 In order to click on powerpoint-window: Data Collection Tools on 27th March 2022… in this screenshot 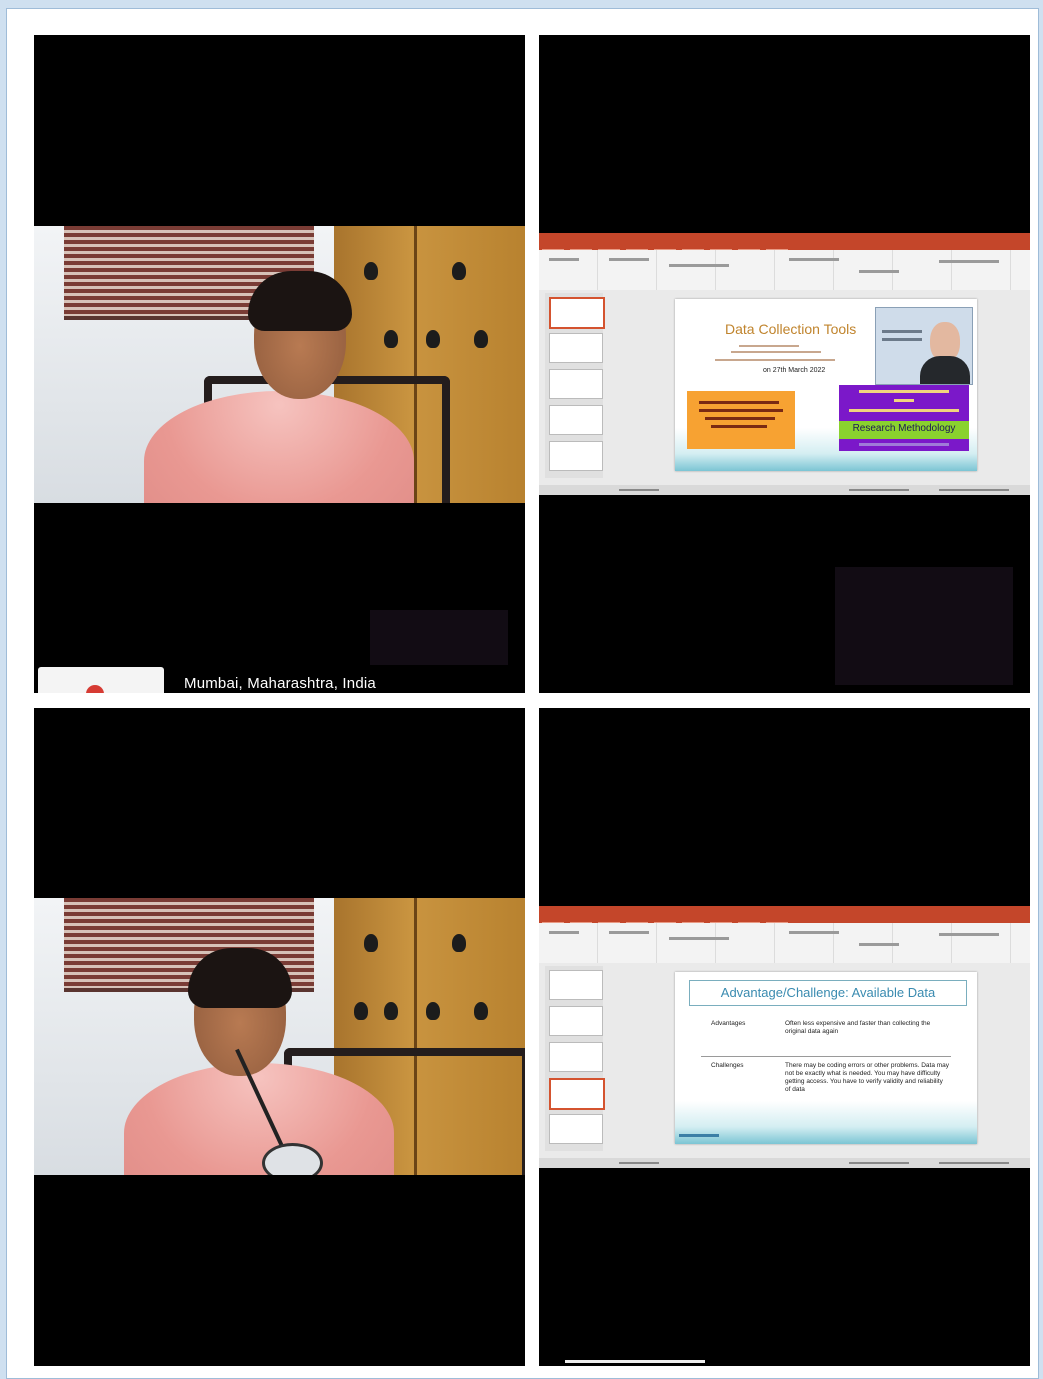, I will do `click(784, 364)`.